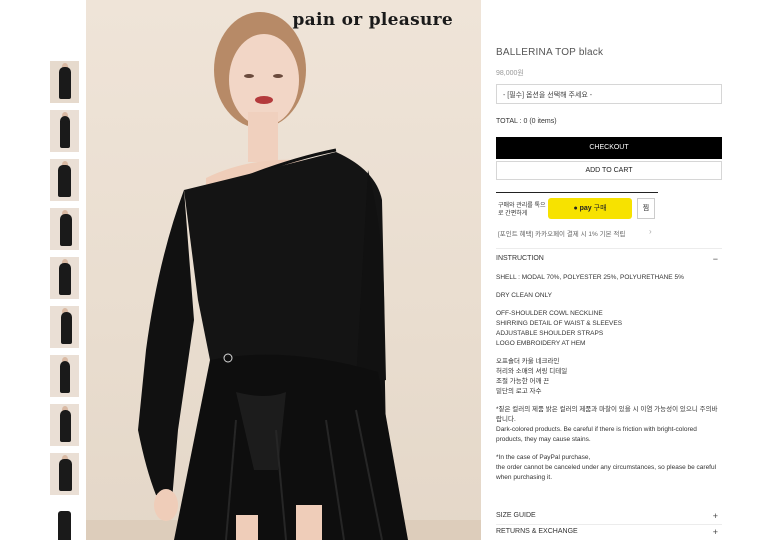 This screenshot has height=540, width=773. Describe the element at coordinates (549, 313) in the screenshot. I see `feature-en-1: OFF-SHOULDER COWL NECKLINE` at that location.